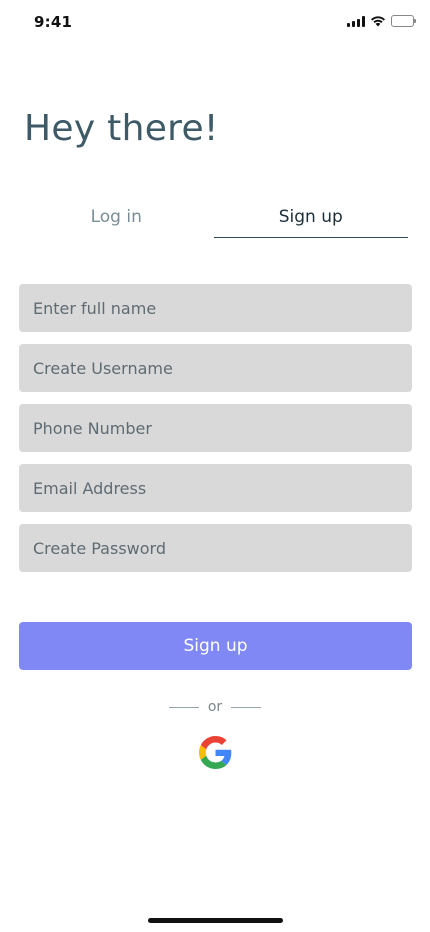 The height and width of the screenshot is (932, 430). I want to click on google-sign-in-button, so click(215, 752).